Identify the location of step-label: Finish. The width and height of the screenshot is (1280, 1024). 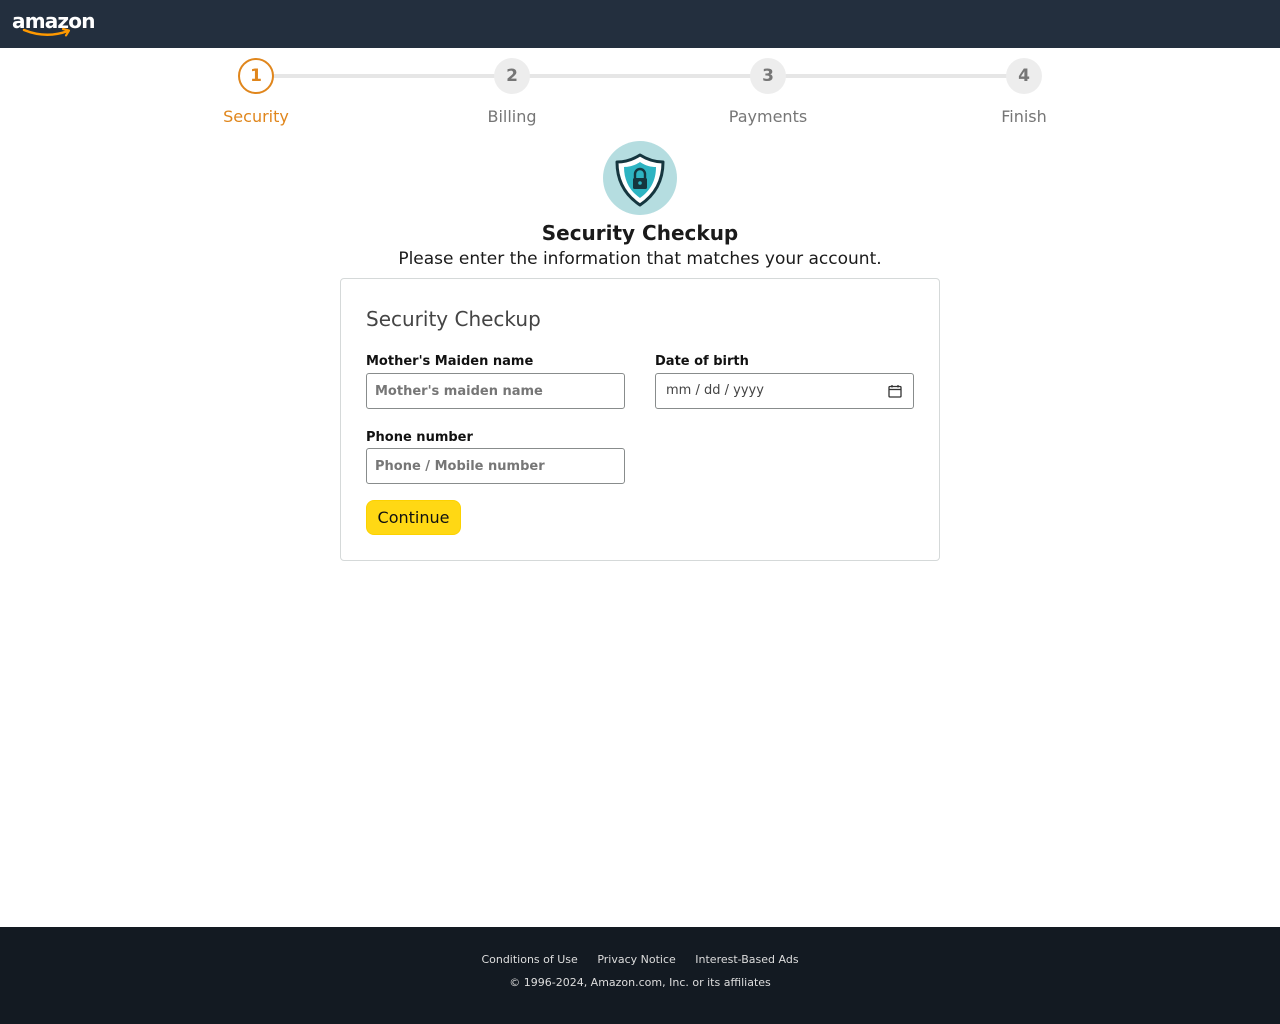
(1024, 116).